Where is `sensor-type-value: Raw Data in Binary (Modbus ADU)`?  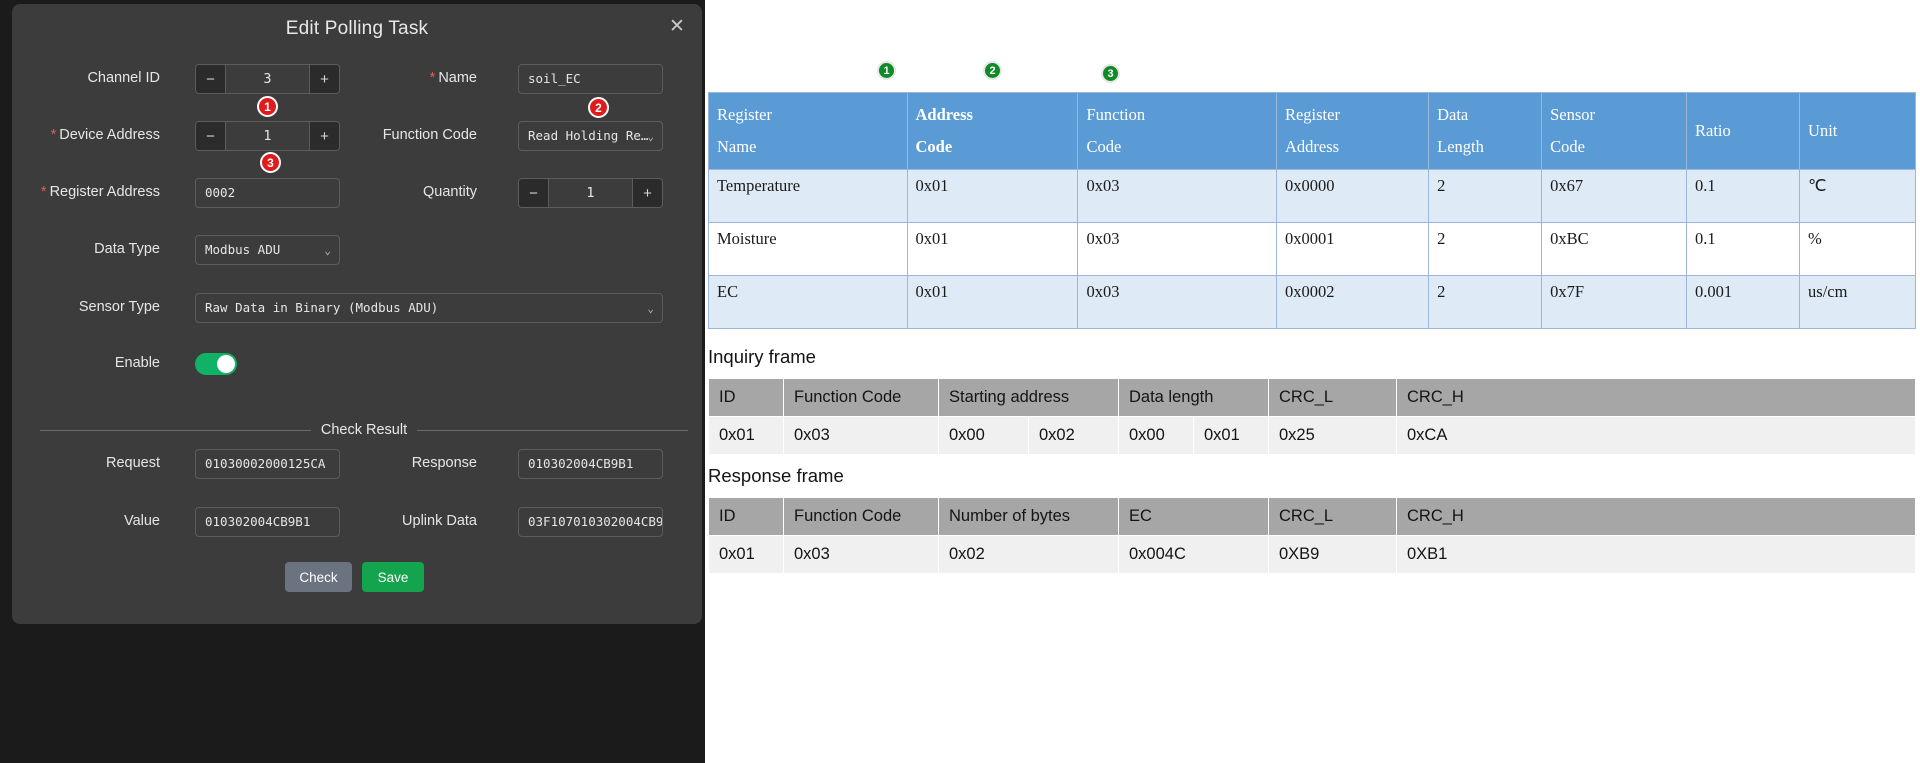 sensor-type-value: Raw Data in Binary (Modbus ADU) is located at coordinates (322, 307).